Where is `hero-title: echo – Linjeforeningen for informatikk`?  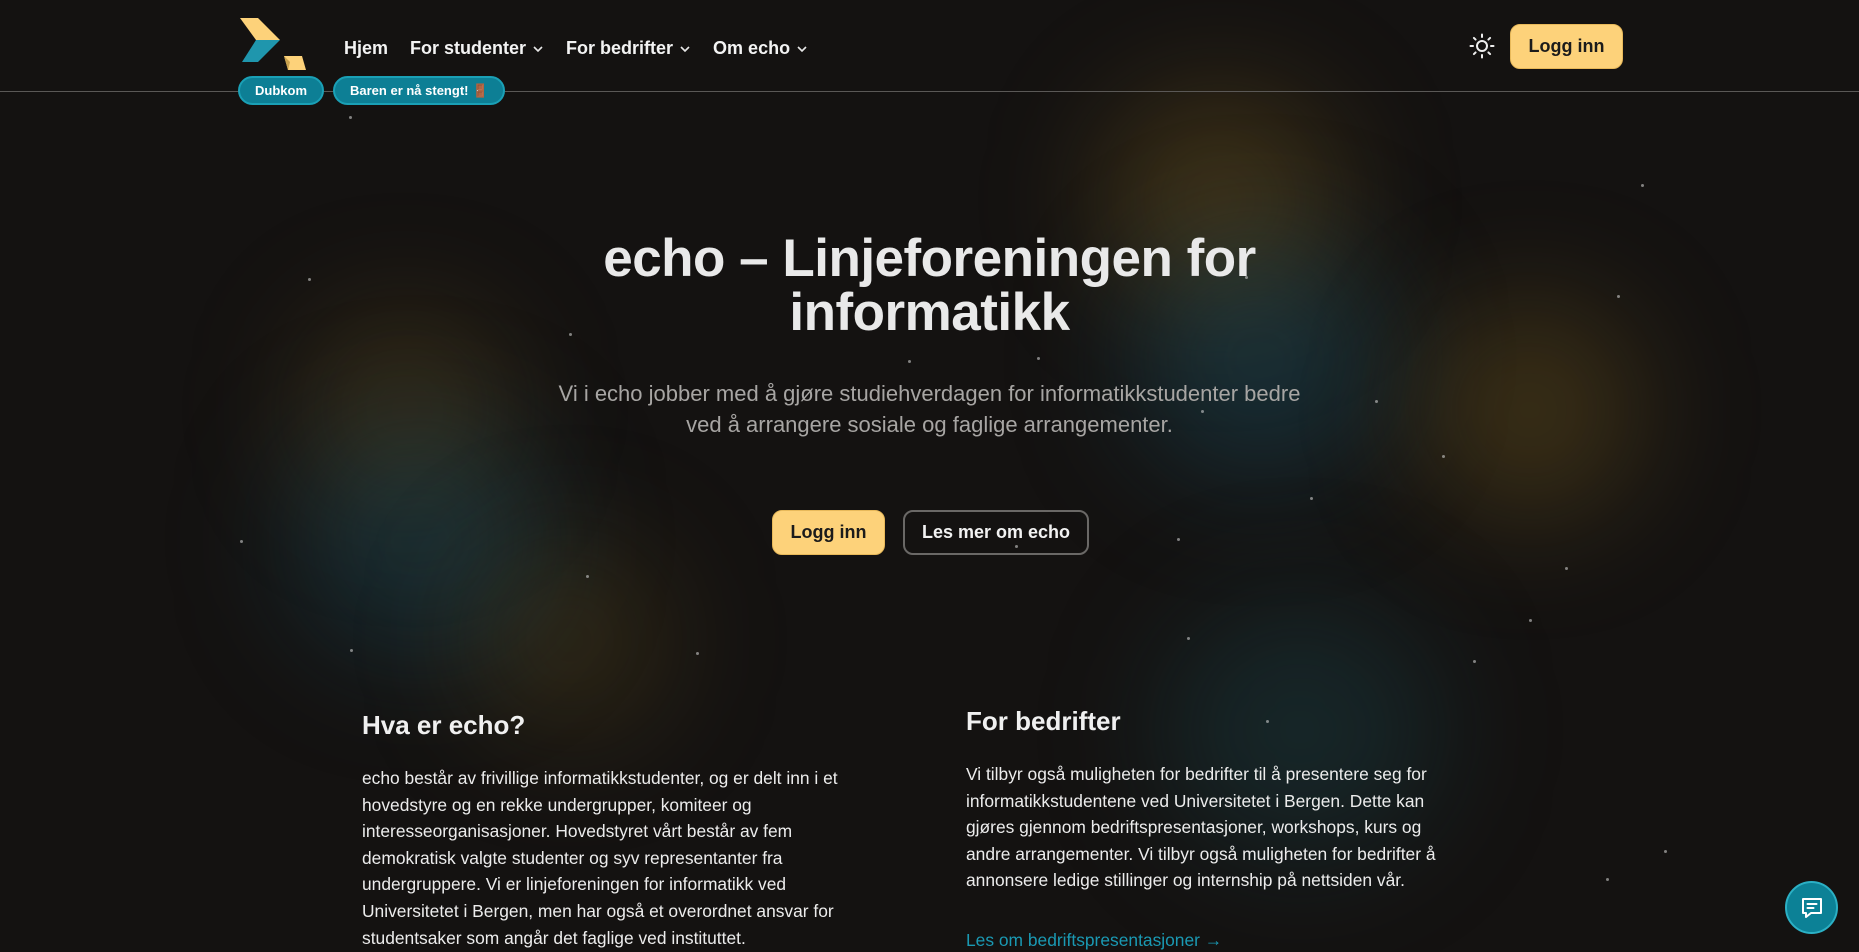
hero-title: echo – Linjeforeningen for informatikk is located at coordinates (929, 286).